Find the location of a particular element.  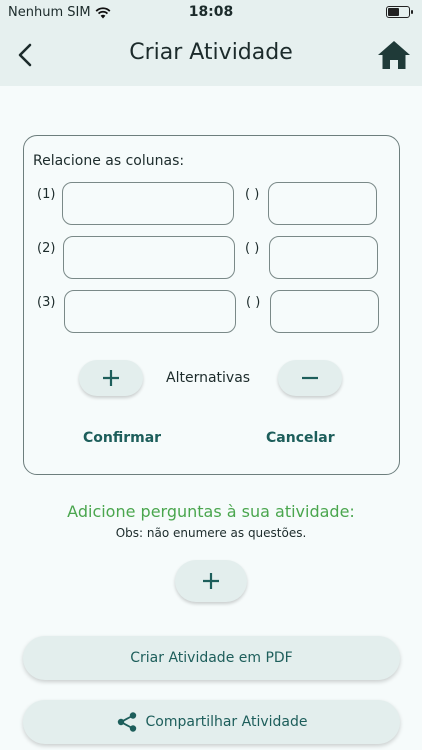

add-questions-heading: Adicione perguntas à sua atividade: is located at coordinates (211, 511).